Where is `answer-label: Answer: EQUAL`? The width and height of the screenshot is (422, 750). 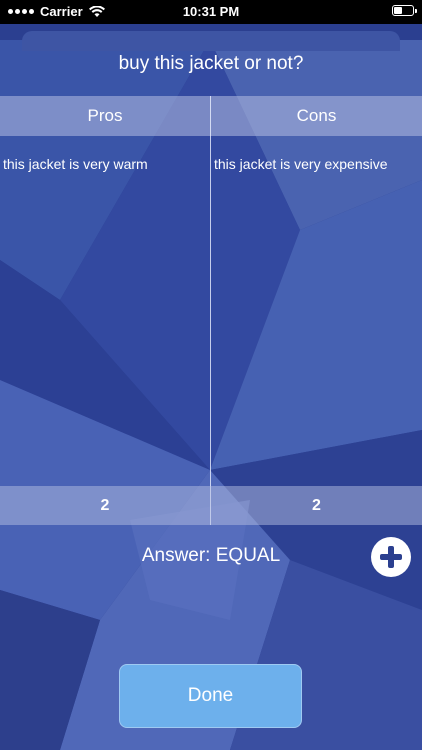
answer-label: Answer: EQUAL is located at coordinates (211, 555).